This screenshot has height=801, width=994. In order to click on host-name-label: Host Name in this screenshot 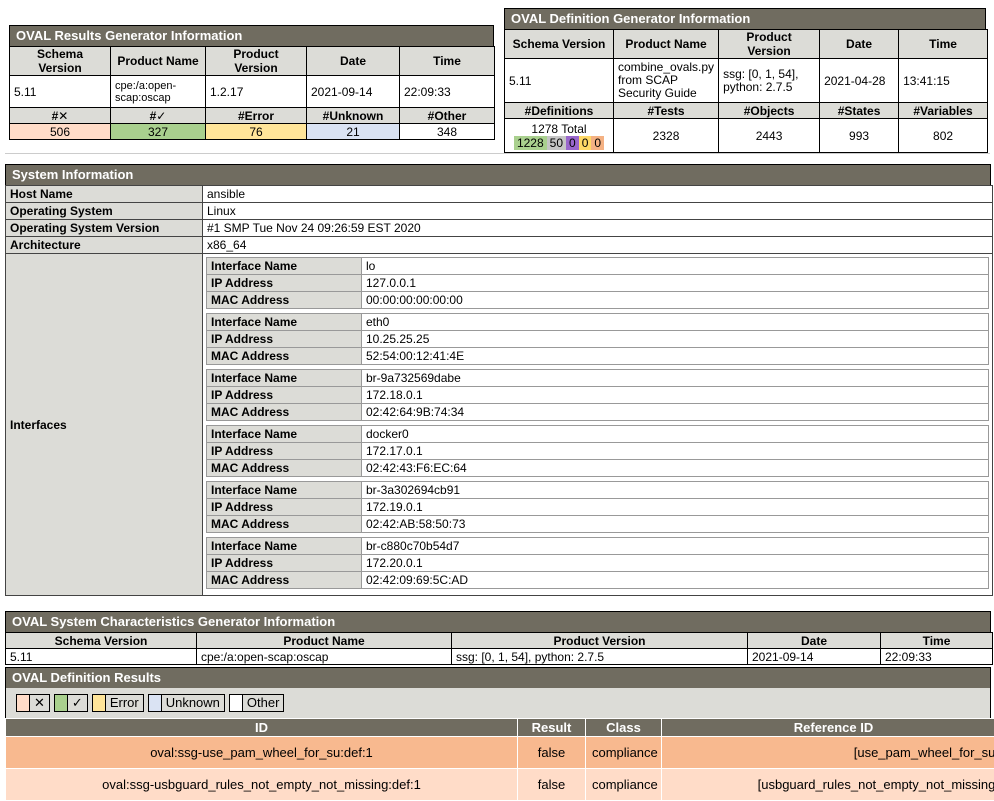, I will do `click(104, 194)`.